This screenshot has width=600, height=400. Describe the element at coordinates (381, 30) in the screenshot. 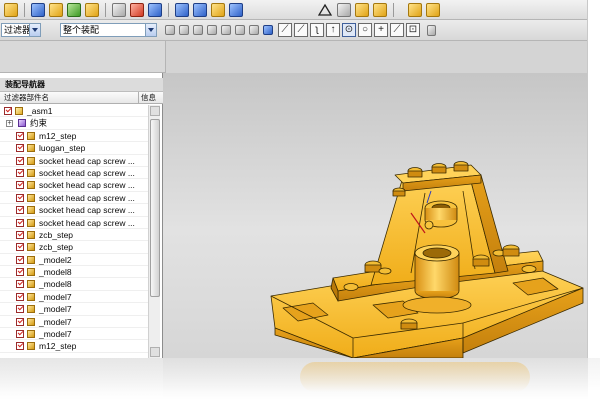

I see `plus-snap-icon: +` at that location.